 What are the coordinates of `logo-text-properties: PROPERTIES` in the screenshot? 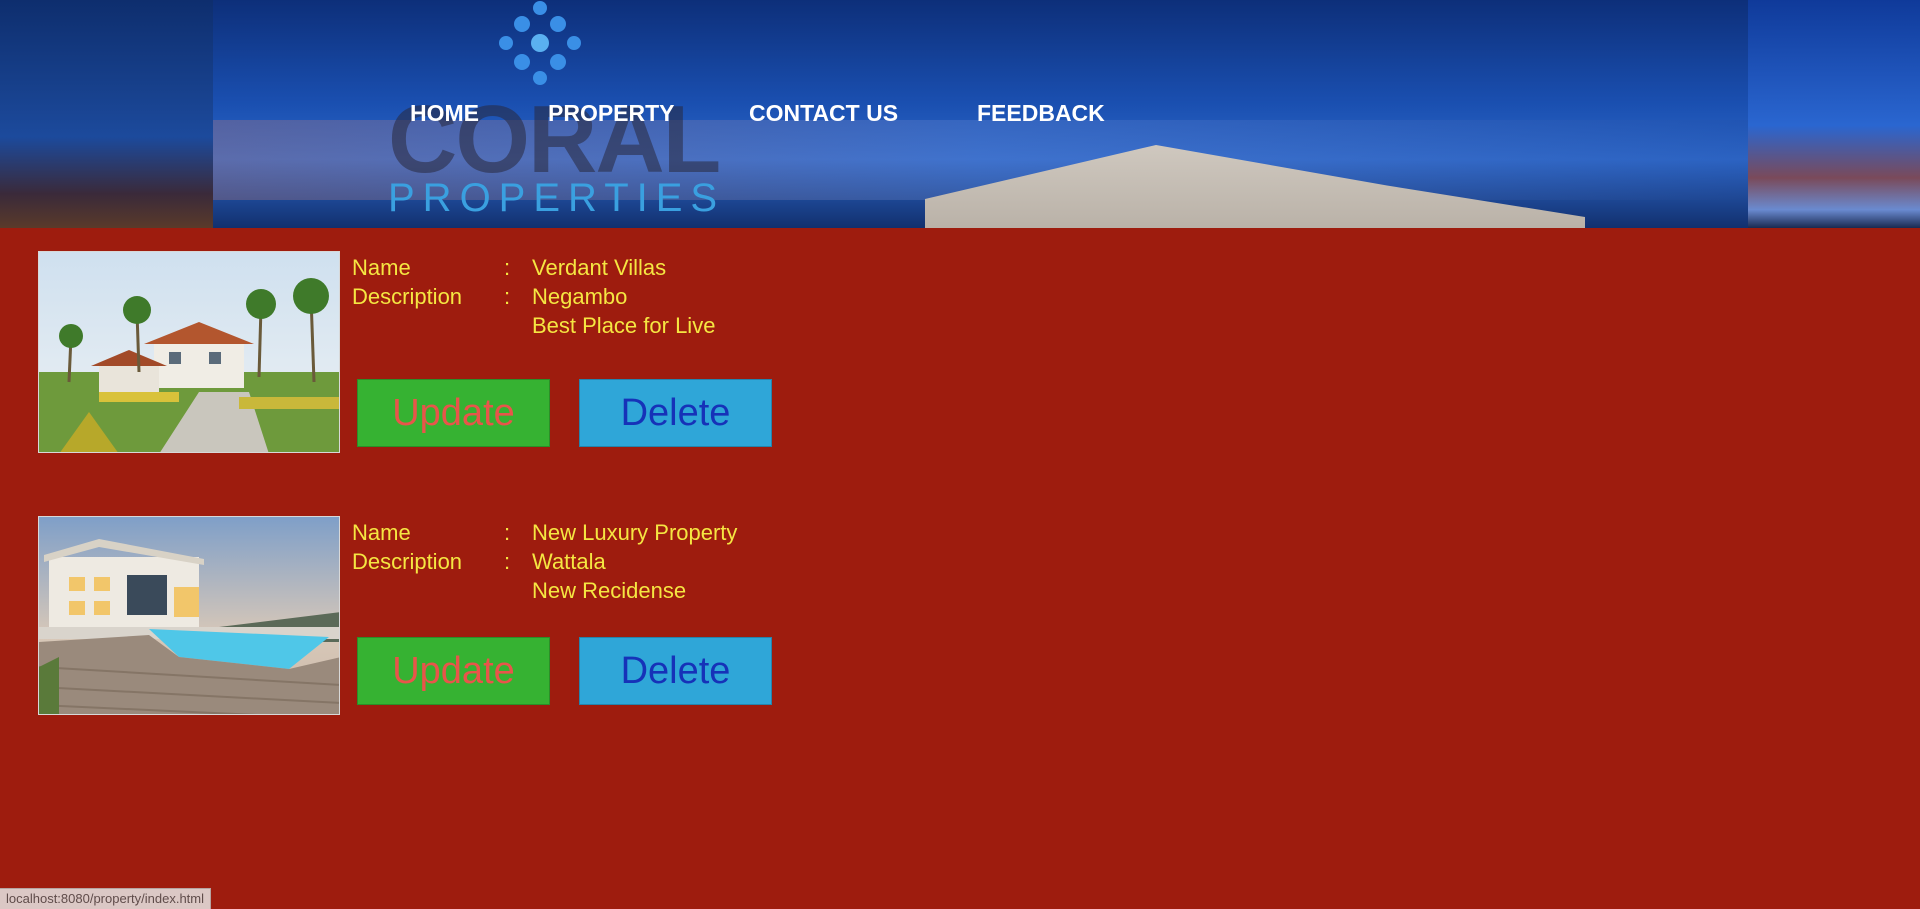 It's located at (557, 198).